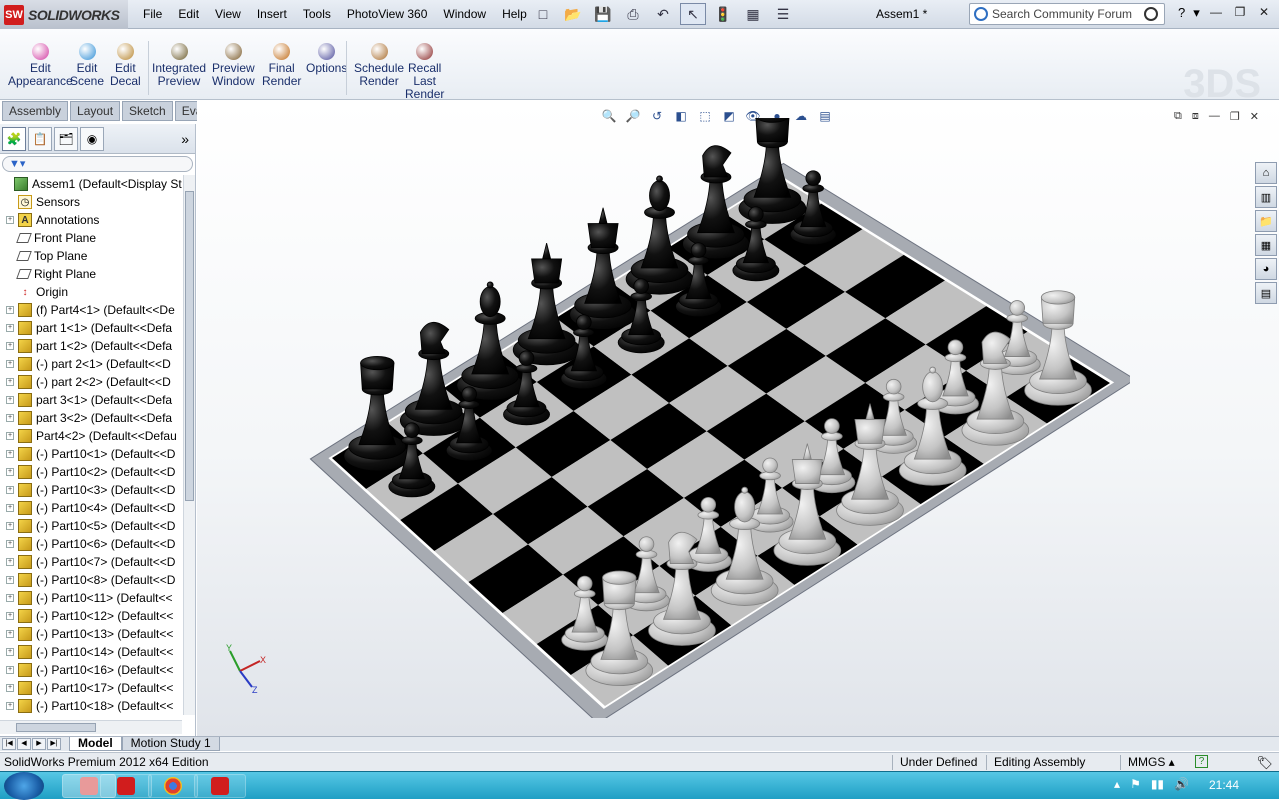 This screenshot has width=1279, height=800. I want to click on tree-item: + A Annotations, so click(91, 220).